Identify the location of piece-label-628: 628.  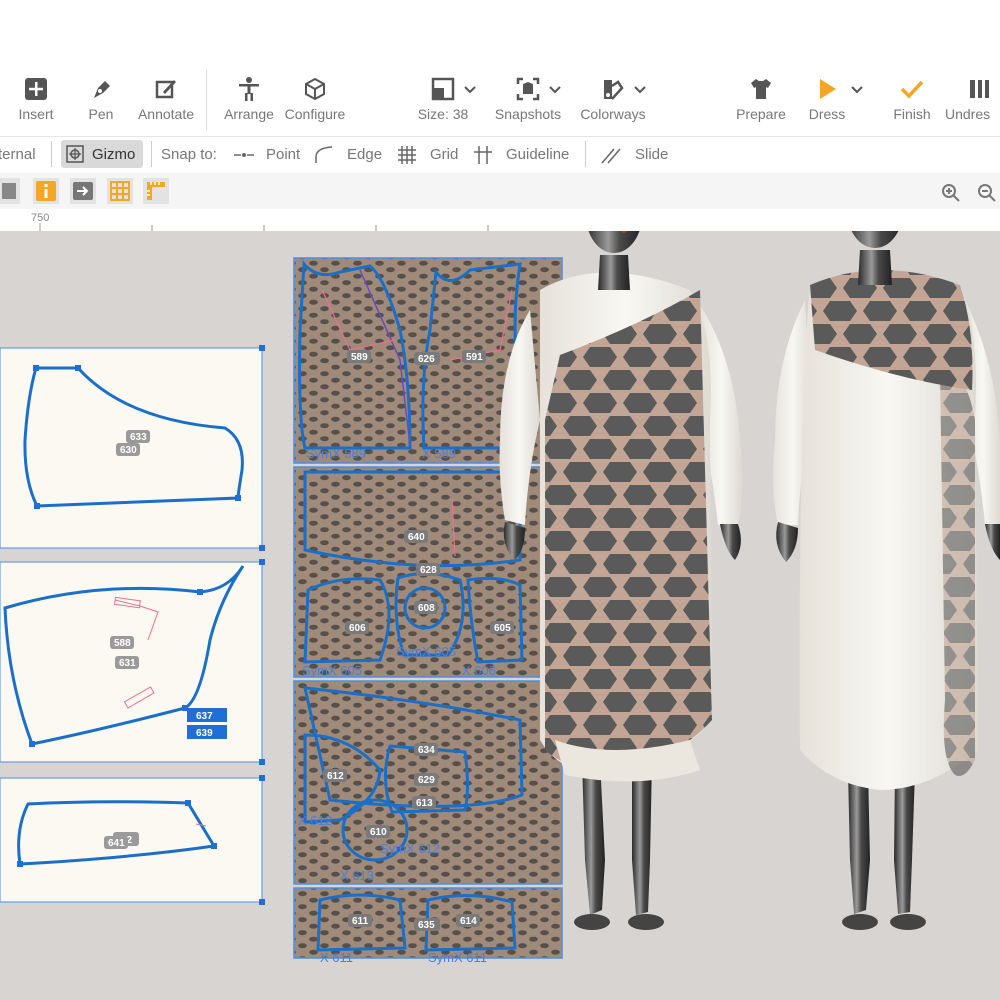
(428, 570).